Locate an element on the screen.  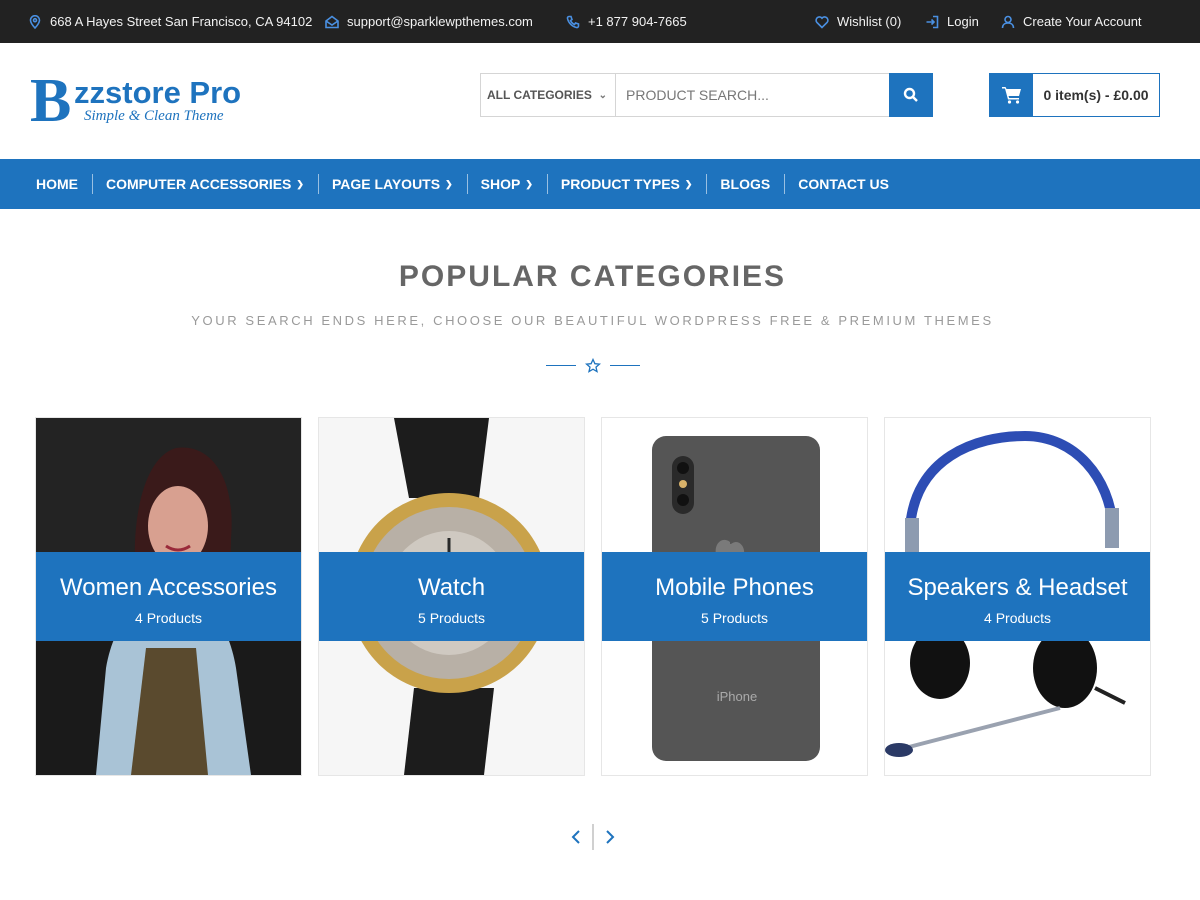
nav-label: COMPUTER ACCESSORIES is located at coordinates (199, 184).